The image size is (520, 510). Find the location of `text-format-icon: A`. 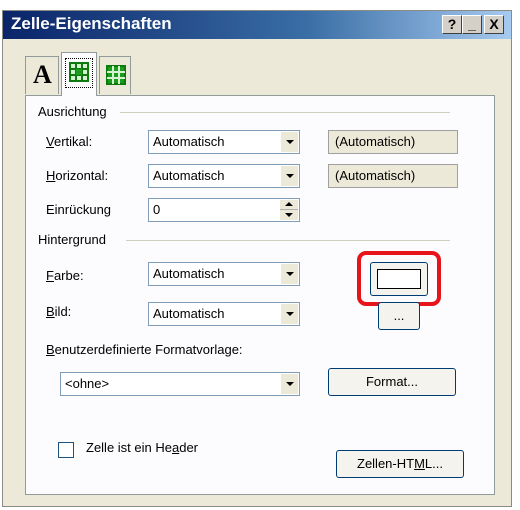

text-format-icon: A is located at coordinates (42, 74).